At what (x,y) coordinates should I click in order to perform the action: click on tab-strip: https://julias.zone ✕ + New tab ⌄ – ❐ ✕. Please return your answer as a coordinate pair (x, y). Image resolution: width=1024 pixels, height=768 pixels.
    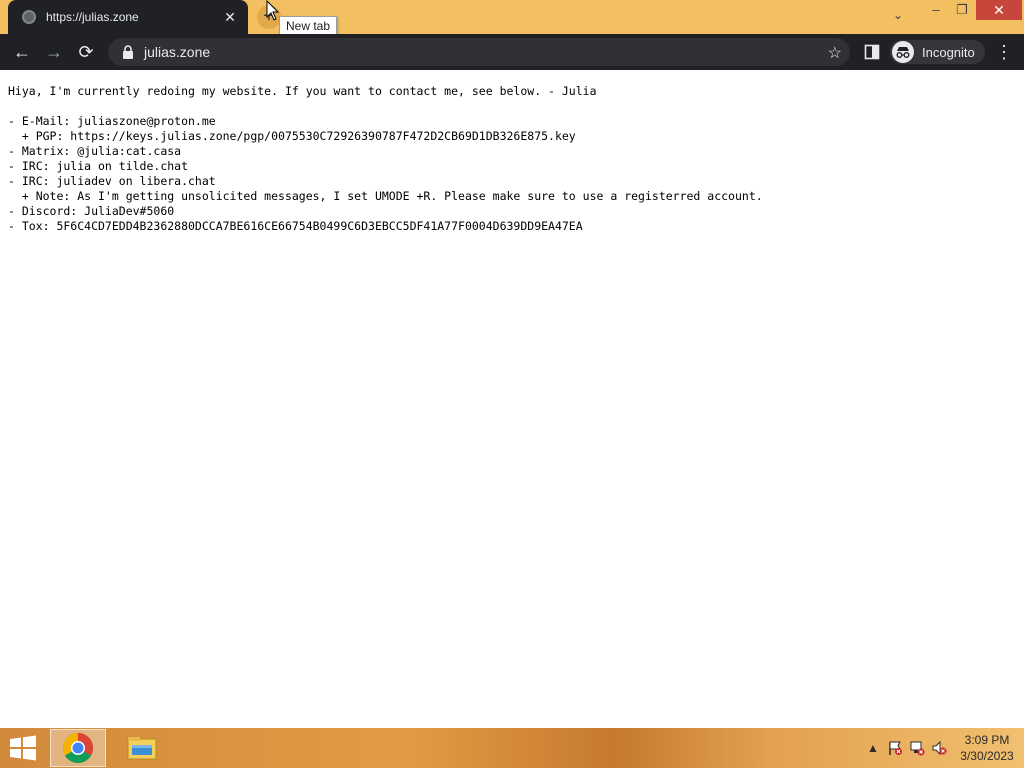
    Looking at the image, I should click on (512, 18).